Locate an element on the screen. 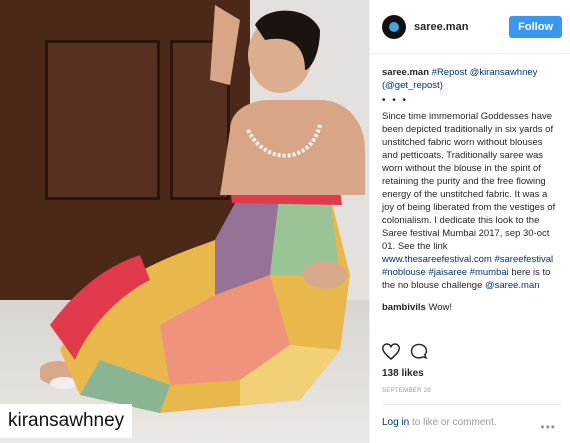 The height and width of the screenshot is (443, 570). caption-username: saree.man is located at coordinates (405, 72).